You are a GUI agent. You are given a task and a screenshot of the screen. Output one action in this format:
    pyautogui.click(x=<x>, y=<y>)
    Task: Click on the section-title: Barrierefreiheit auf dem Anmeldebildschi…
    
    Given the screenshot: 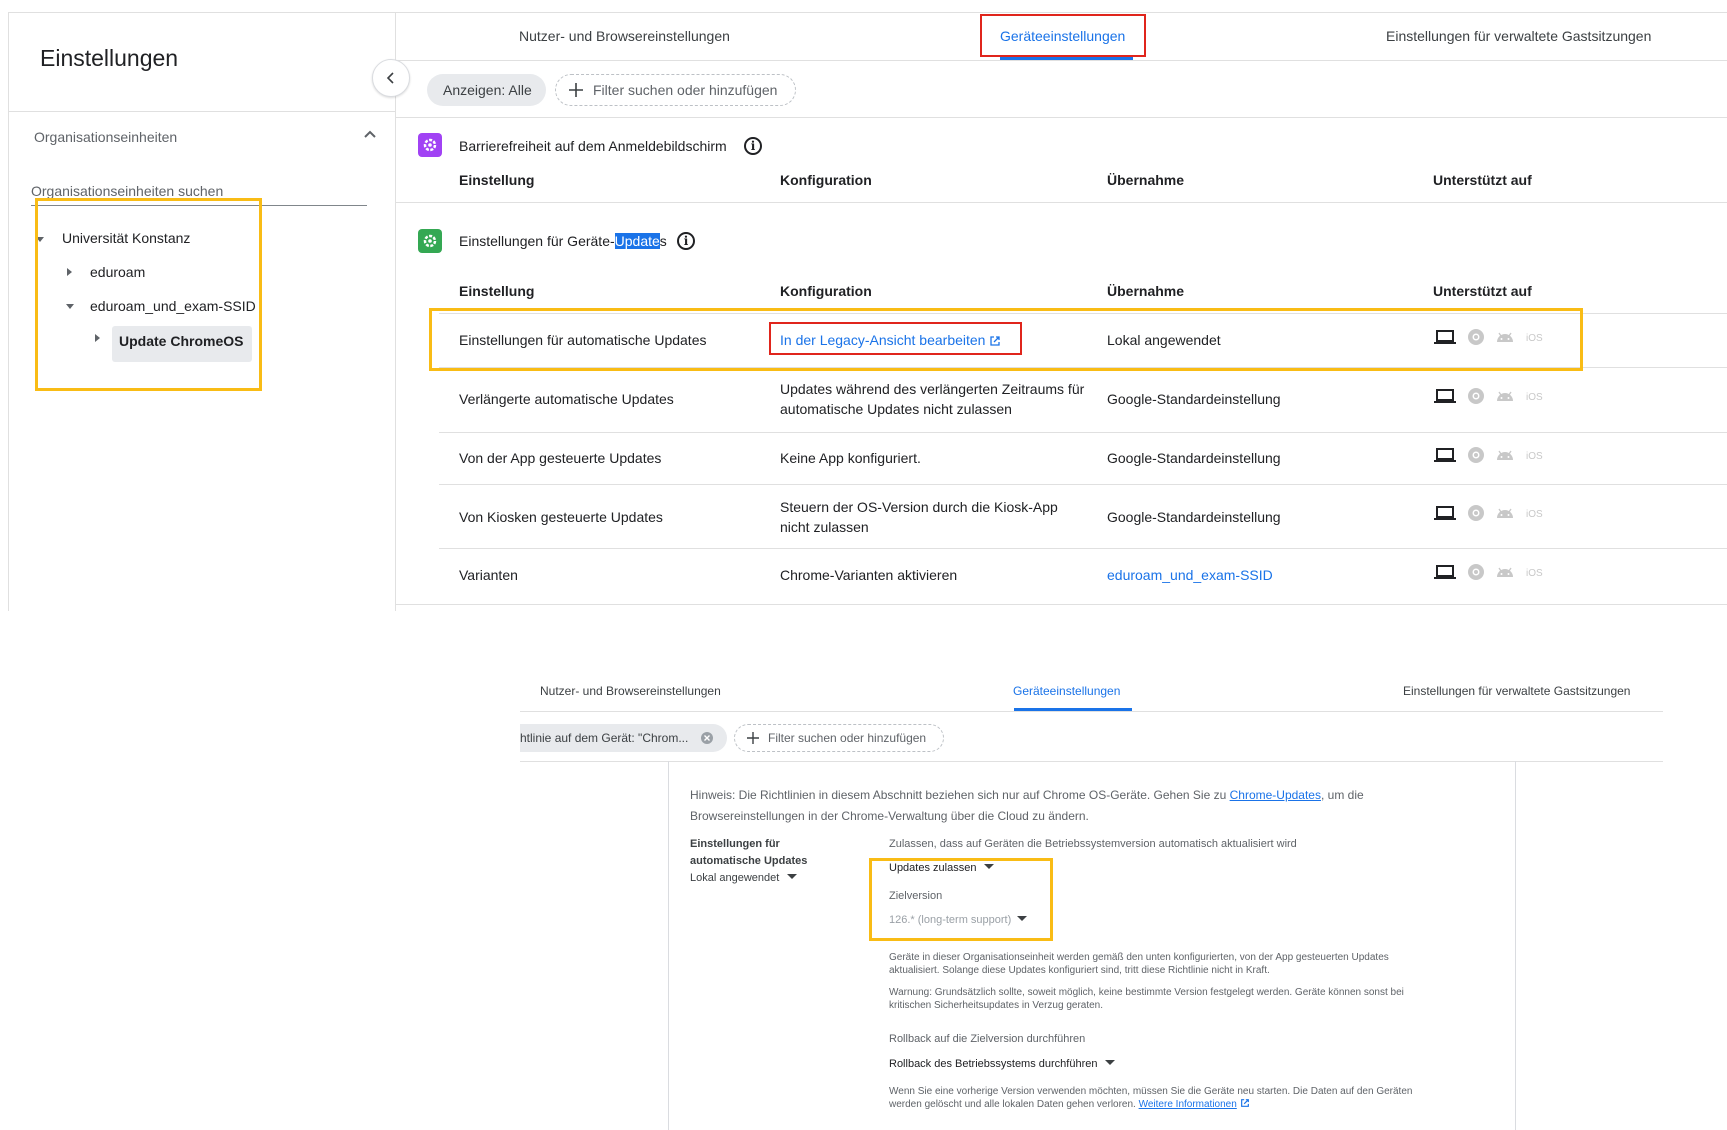 What is the action you would take?
    pyautogui.click(x=593, y=146)
    